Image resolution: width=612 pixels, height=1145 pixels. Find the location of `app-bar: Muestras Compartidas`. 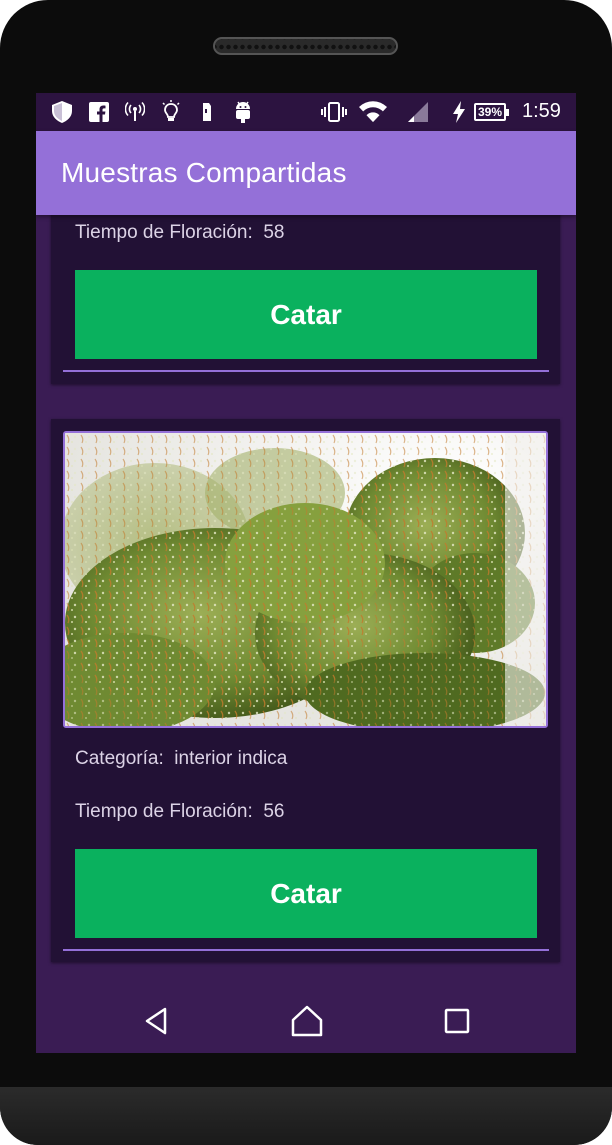

app-bar: Muestras Compartidas is located at coordinates (306, 173).